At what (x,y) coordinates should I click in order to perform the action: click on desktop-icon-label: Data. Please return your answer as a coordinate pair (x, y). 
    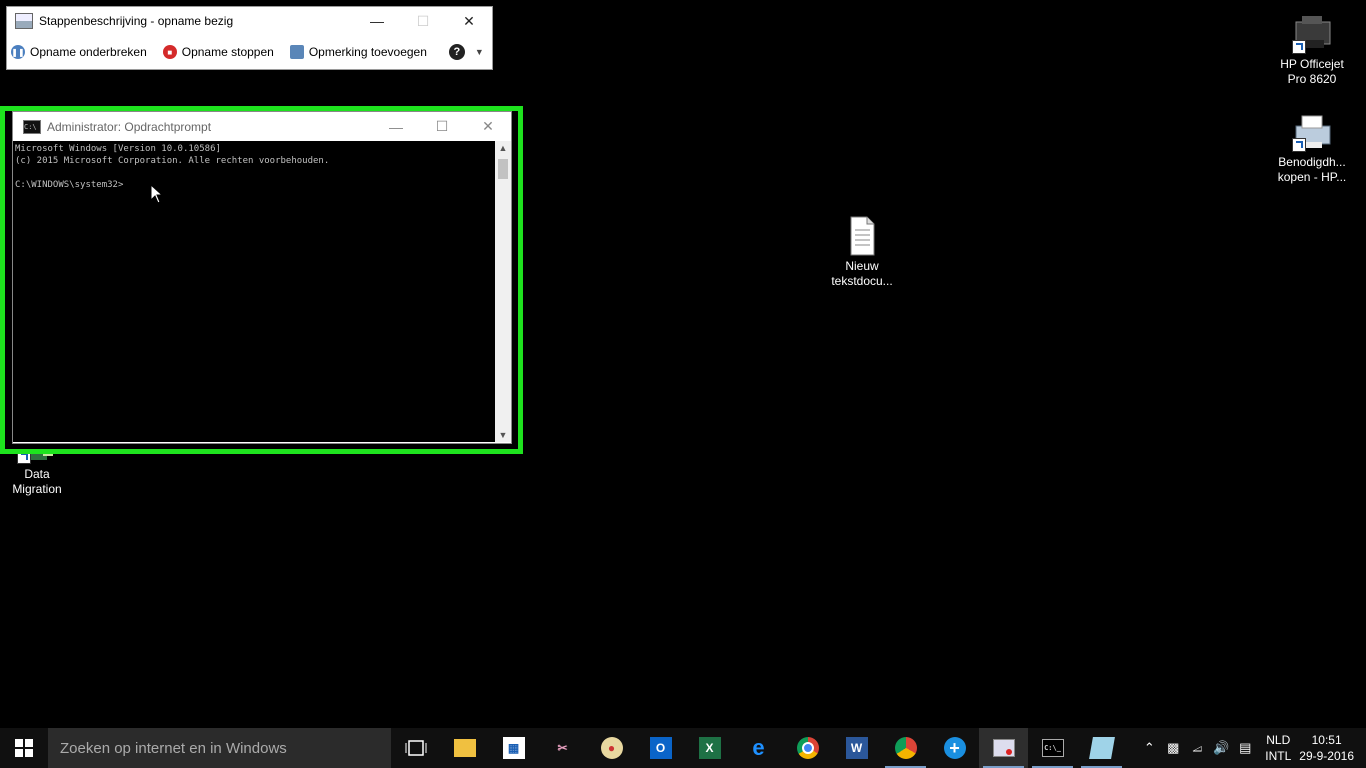
    Looking at the image, I should click on (37, 474).